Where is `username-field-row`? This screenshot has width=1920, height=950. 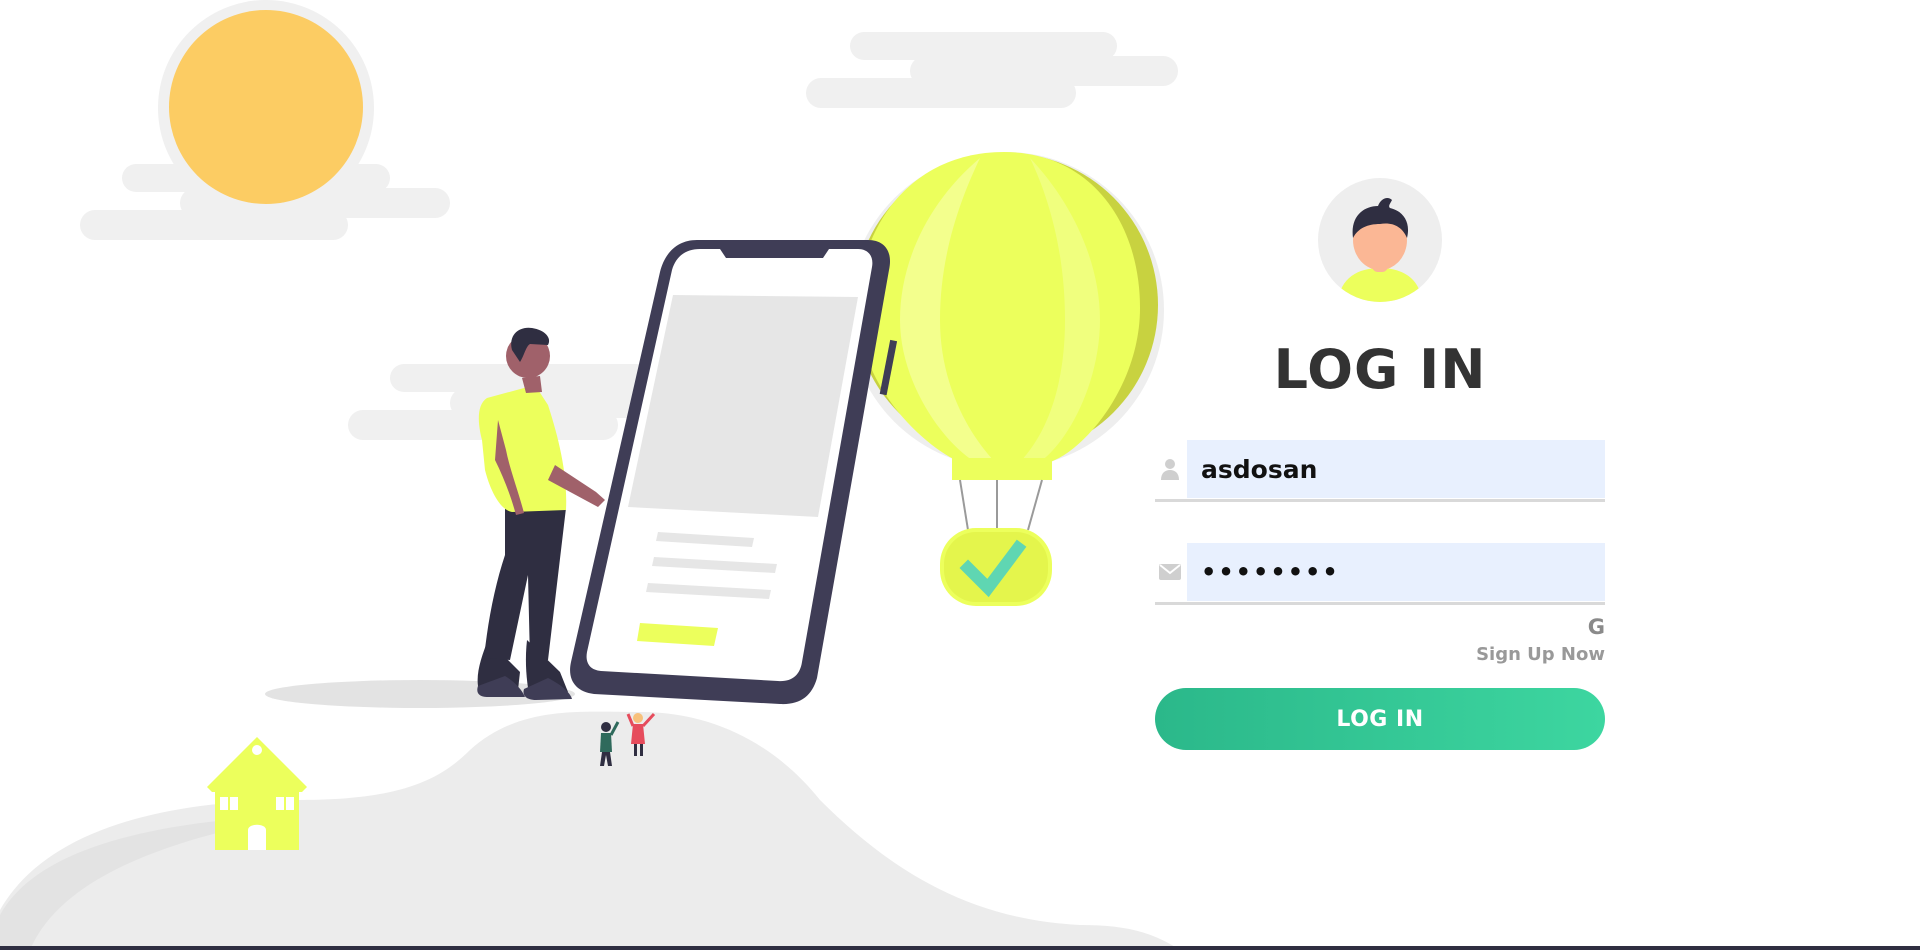 username-field-row is located at coordinates (1380, 471).